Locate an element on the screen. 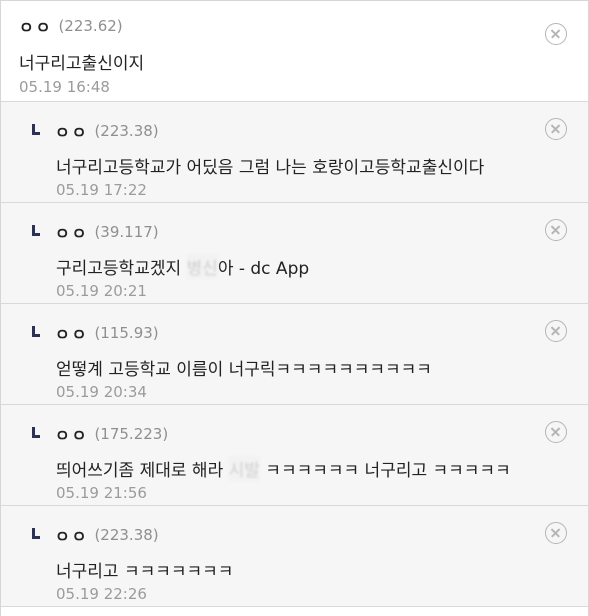  comment-header: ㅇㅇ (39.117) is located at coordinates (94, 232).